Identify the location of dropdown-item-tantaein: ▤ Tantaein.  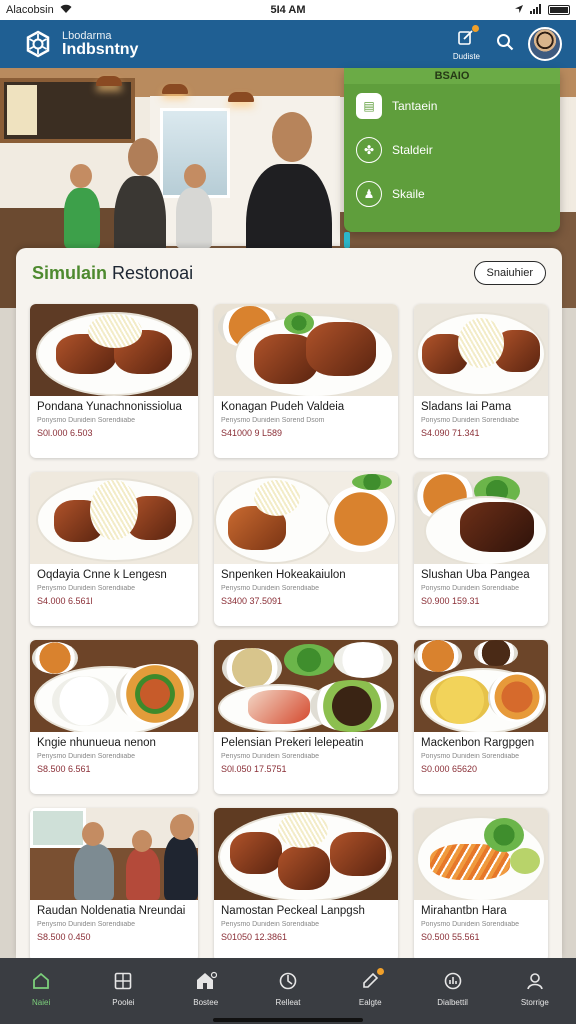
(452, 106).